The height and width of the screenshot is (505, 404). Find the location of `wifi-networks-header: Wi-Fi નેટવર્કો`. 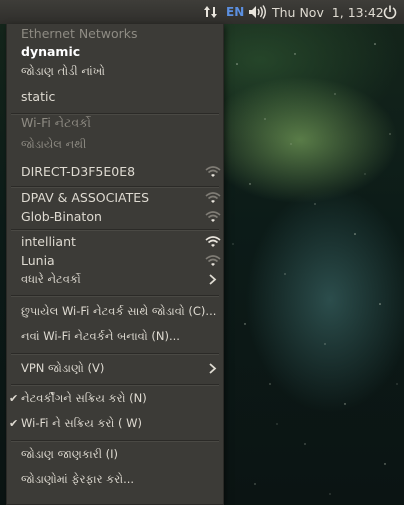

wifi-networks-header: Wi-Fi નેટવર્કો is located at coordinates (56, 122).